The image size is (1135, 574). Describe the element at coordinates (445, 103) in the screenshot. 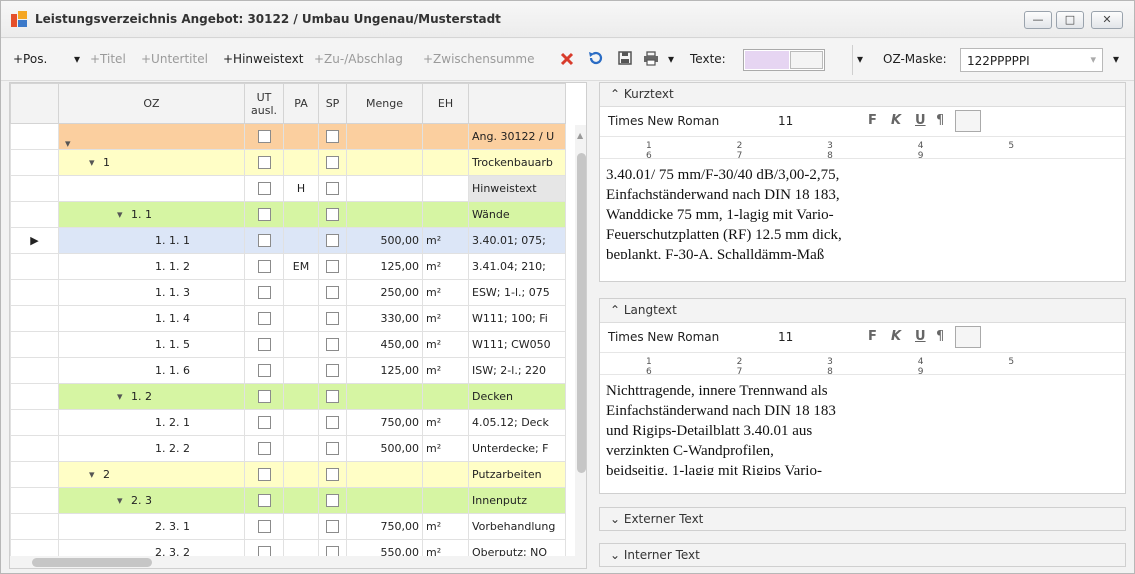

I see `col-header-eh: EH` at that location.